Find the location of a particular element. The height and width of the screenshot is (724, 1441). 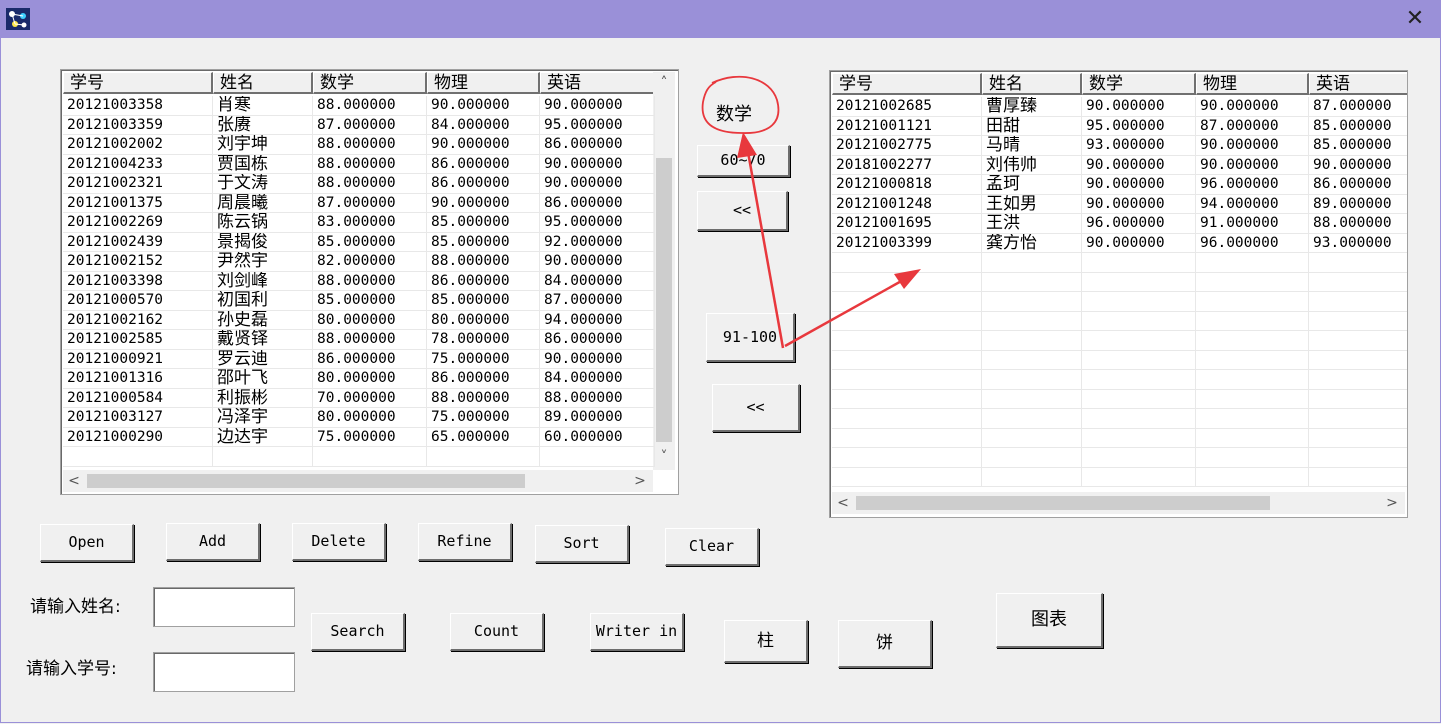

close-icon: ✕ is located at coordinates (1415, 19).